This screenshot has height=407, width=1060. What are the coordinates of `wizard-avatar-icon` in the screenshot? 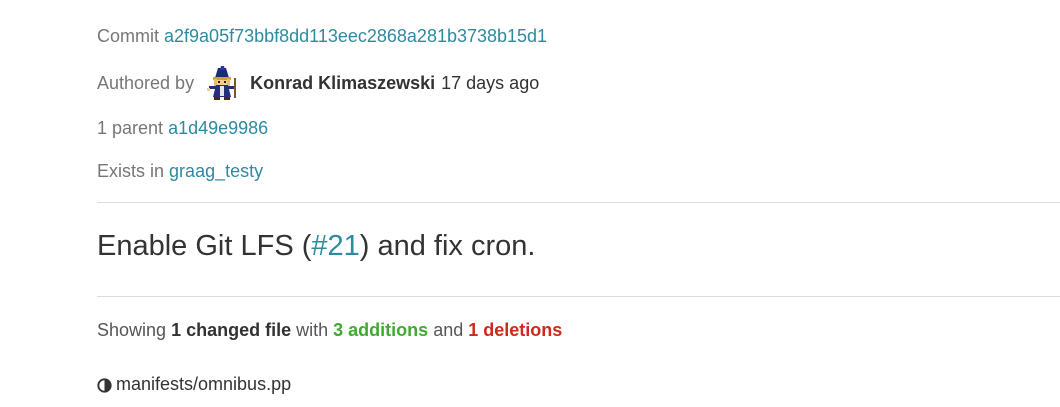 It's located at (222, 83).